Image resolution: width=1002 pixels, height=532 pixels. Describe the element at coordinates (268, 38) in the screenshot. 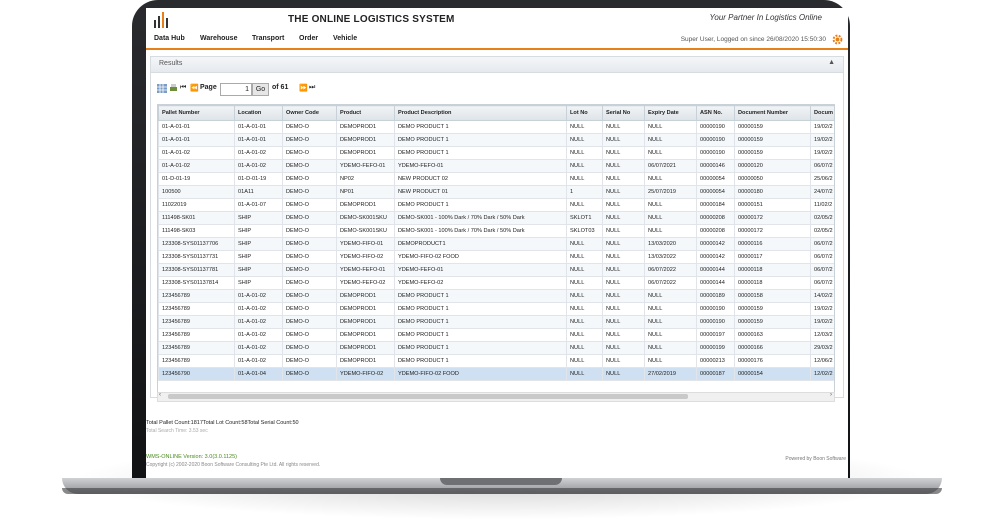

I see `nav-transport: Transport` at that location.